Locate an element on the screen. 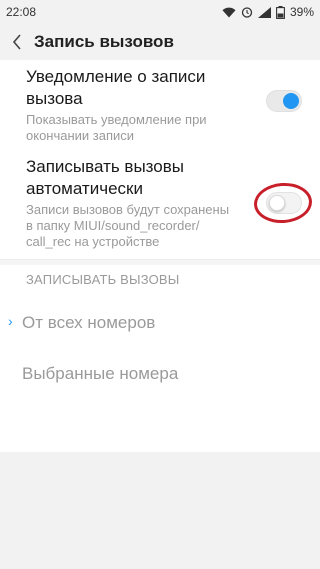 The image size is (320, 569). status-time: 22:08 is located at coordinates (21, 12).